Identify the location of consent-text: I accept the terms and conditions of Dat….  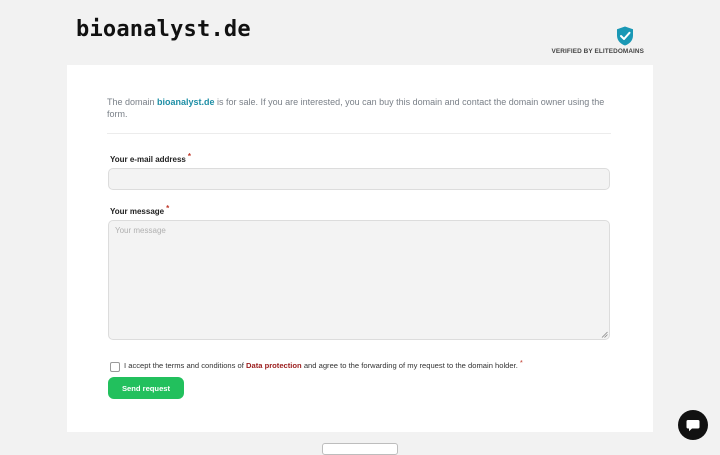
(323, 364).